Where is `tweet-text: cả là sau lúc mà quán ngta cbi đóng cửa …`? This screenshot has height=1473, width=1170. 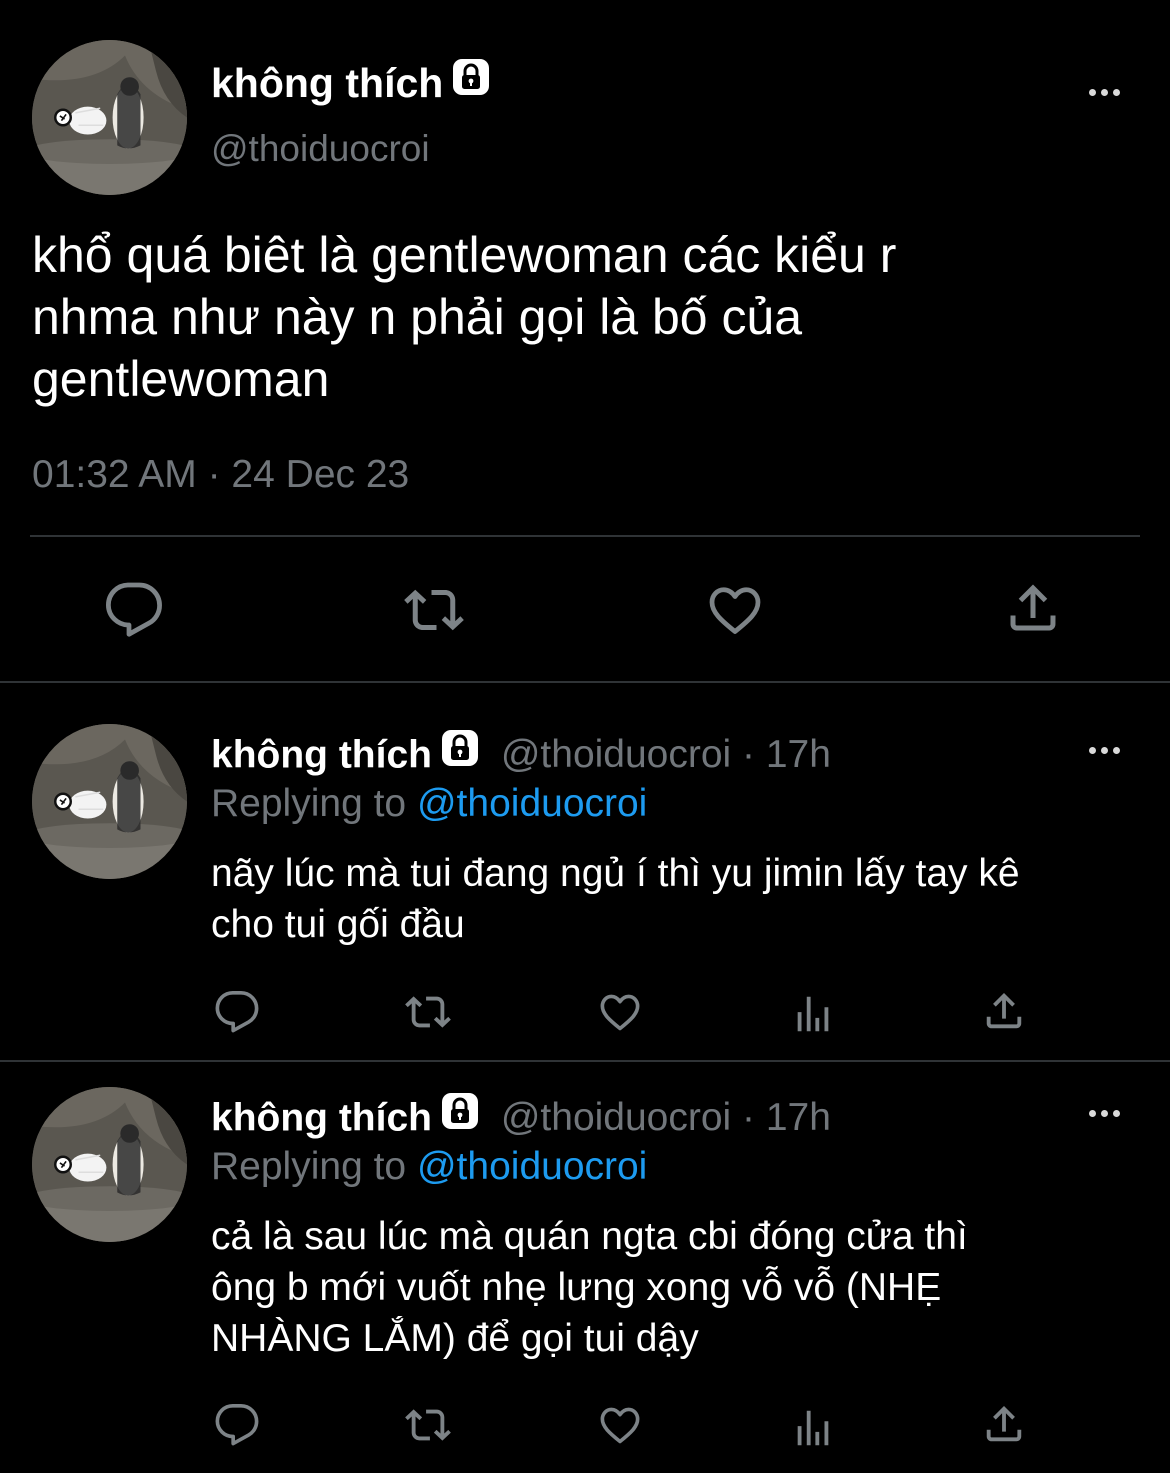 tweet-text: cả là sau lúc mà quán ngta cbi đóng cửa … is located at coordinates (589, 1287).